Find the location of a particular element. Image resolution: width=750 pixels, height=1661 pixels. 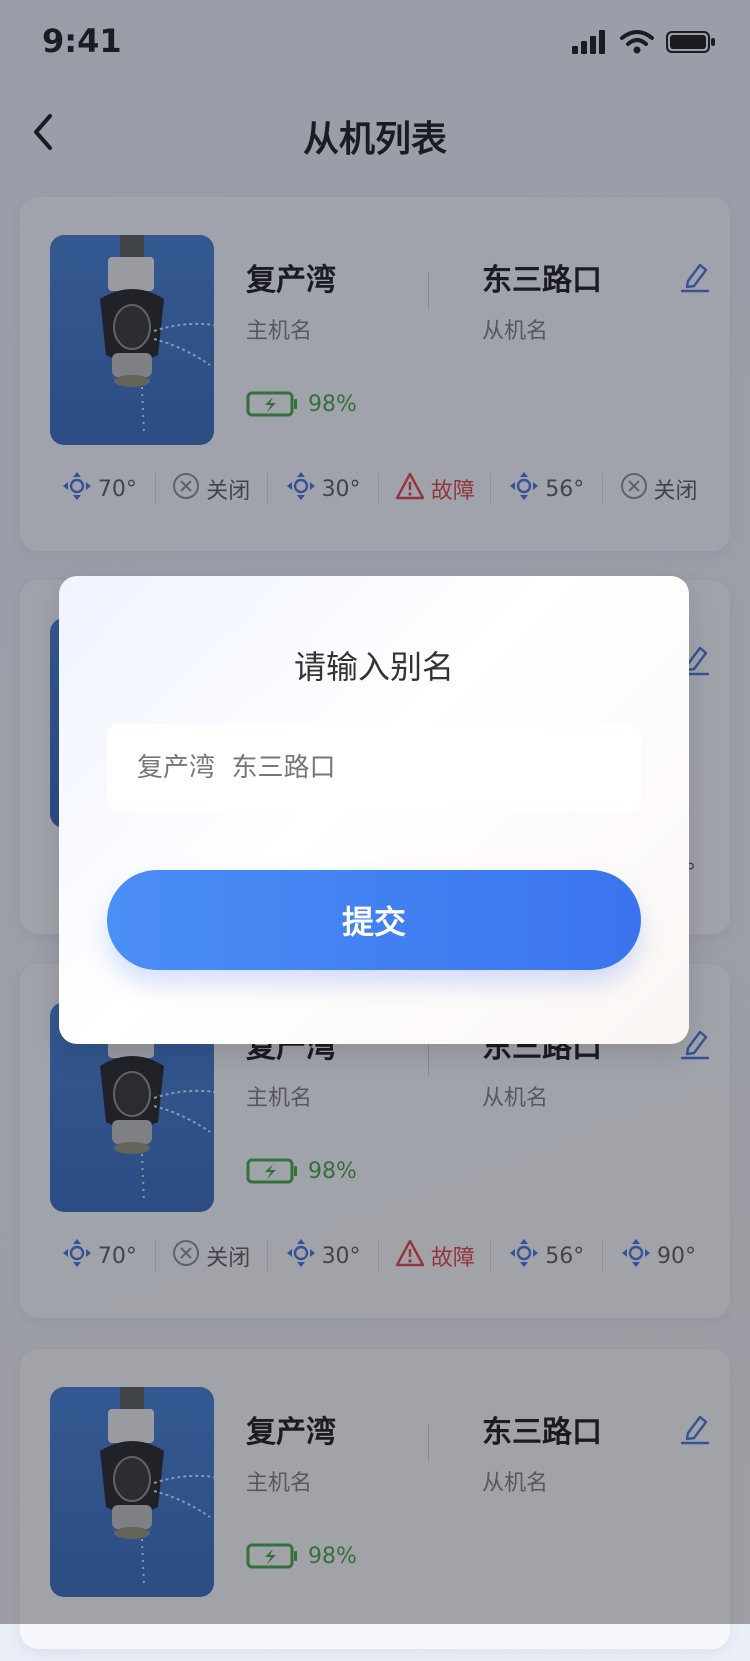

alias-input is located at coordinates (374, 768).